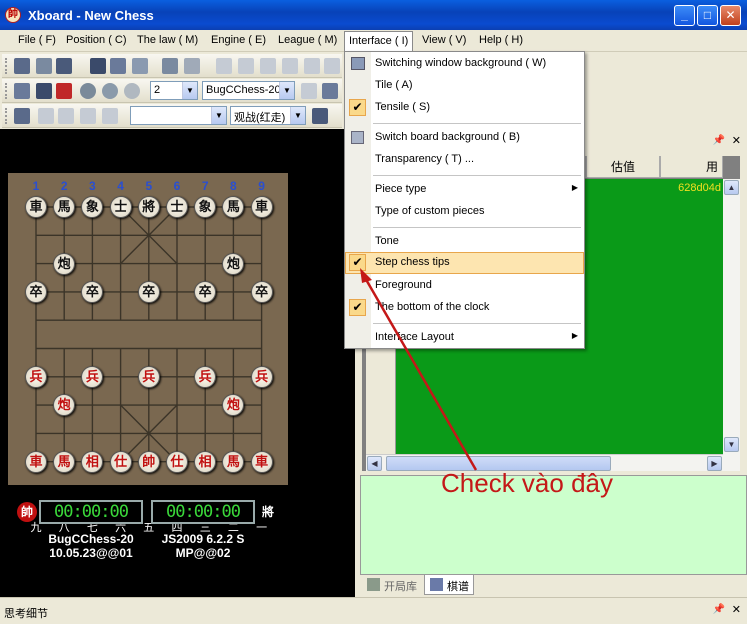 This screenshot has height=624, width=747. What do you see at coordinates (527, 483) in the screenshot?
I see `annotation-text: Check vào đây` at bounding box center [527, 483].